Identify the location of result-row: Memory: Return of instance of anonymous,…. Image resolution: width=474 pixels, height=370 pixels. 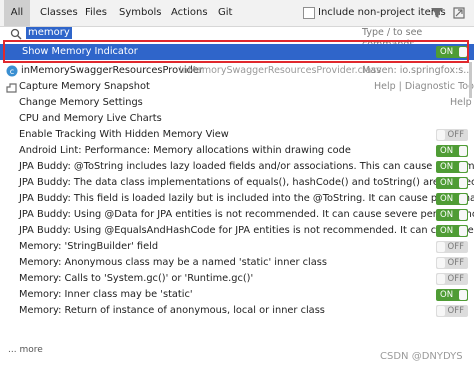
(237, 311).